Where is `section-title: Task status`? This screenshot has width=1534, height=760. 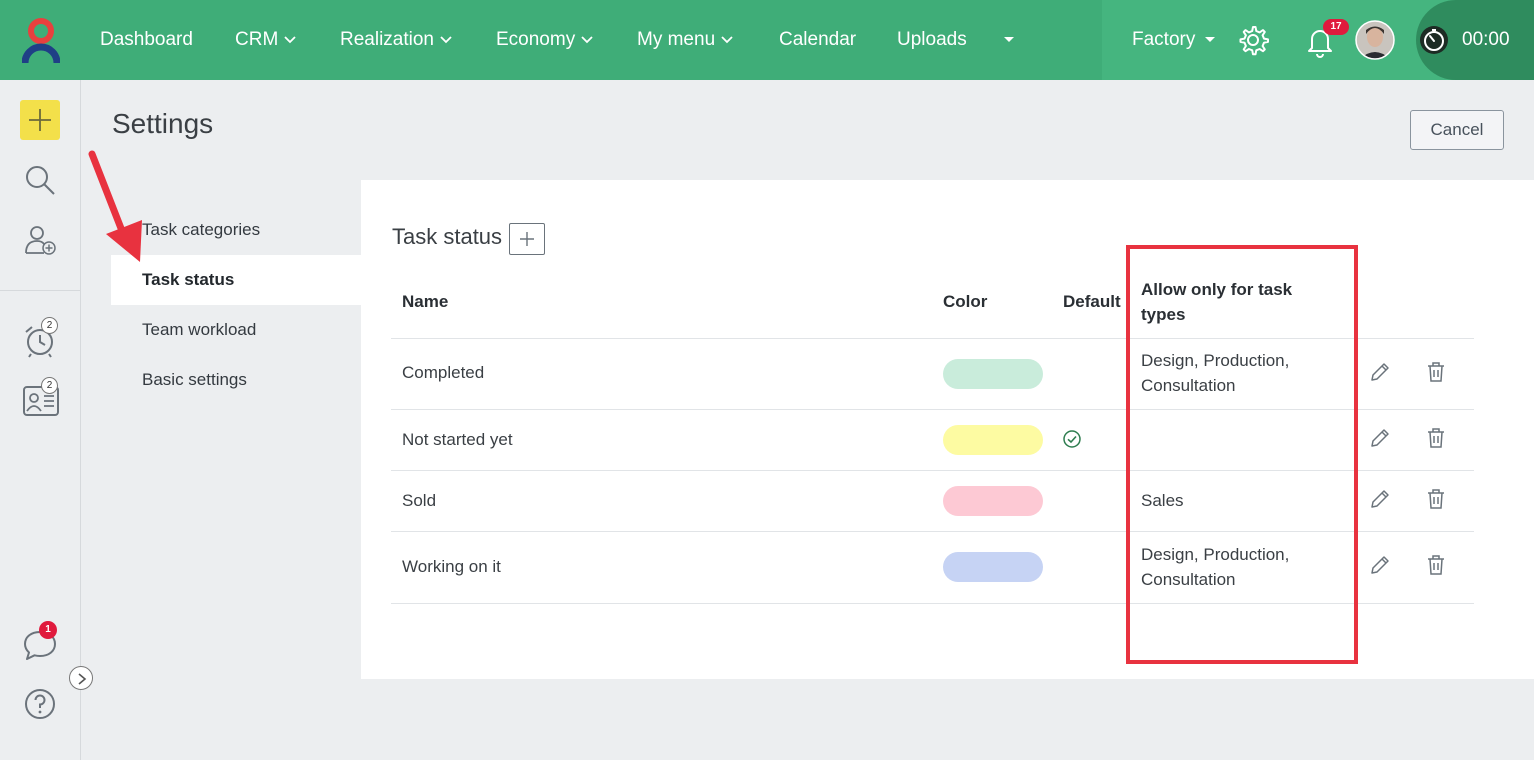
section-title: Task status is located at coordinates (447, 236).